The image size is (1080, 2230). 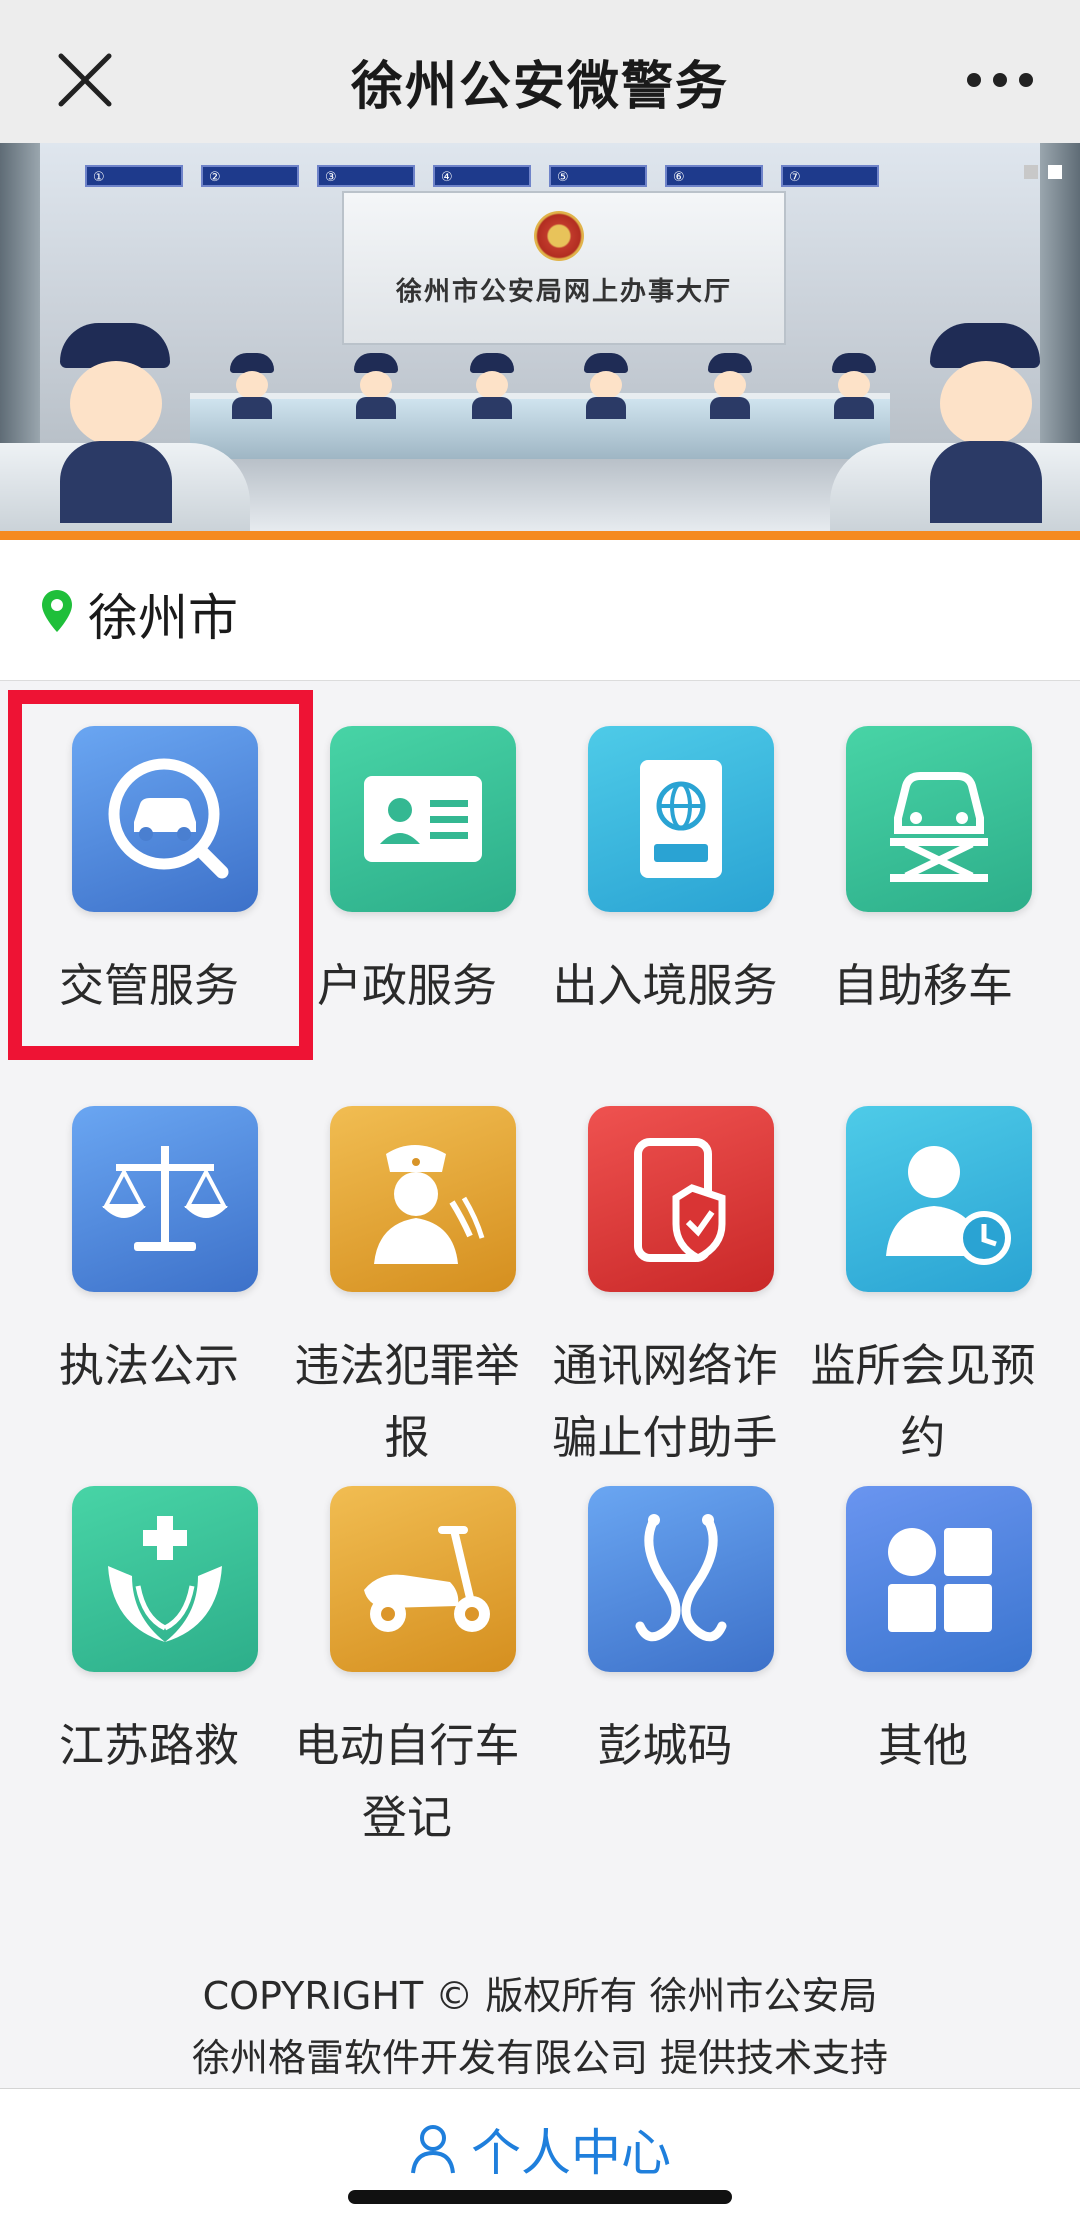 I want to click on service-label: 电动自行车登记, so click(x=407, y=1781).